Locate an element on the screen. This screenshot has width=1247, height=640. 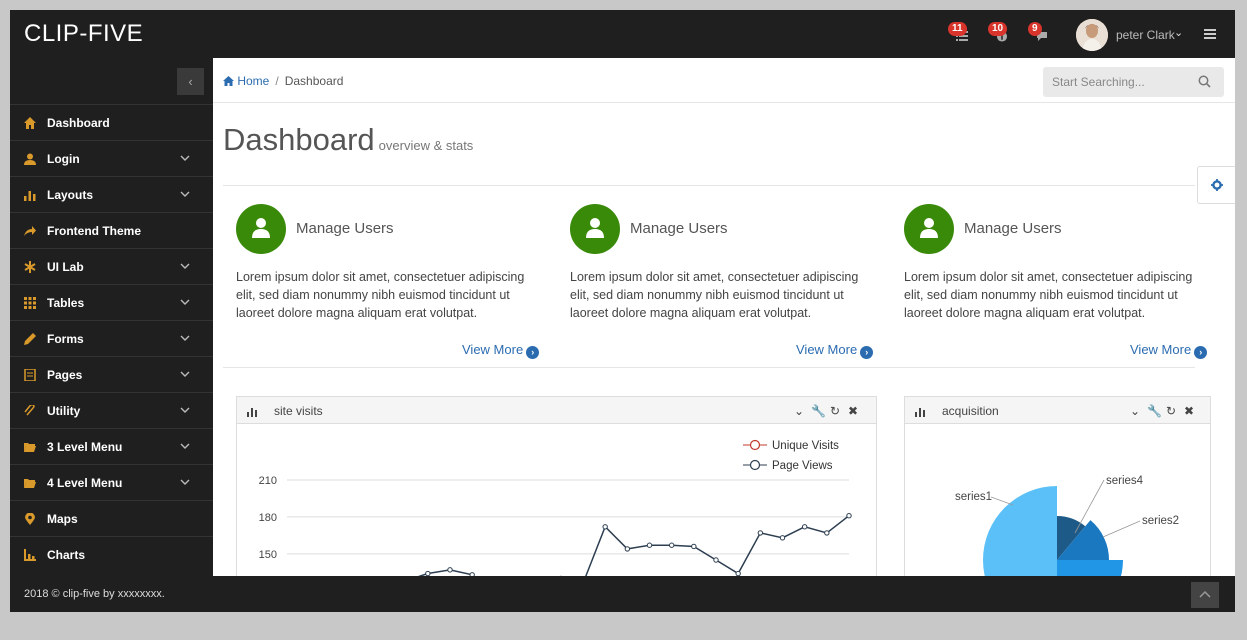
y-tick-label: 180 is located at coordinates (268, 518).